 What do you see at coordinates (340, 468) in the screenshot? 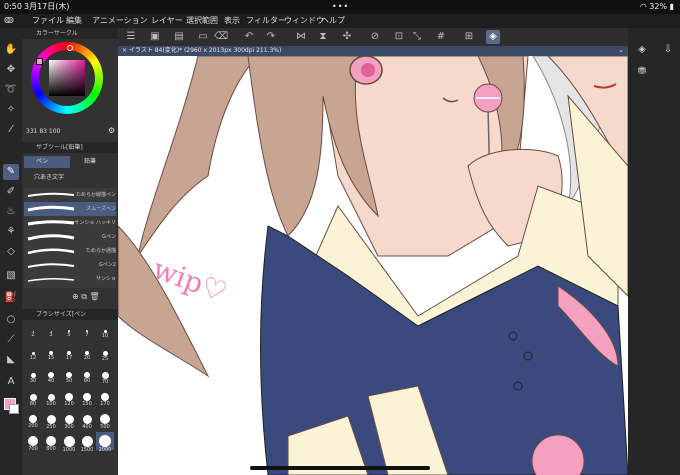
I see `home-indicator` at bounding box center [340, 468].